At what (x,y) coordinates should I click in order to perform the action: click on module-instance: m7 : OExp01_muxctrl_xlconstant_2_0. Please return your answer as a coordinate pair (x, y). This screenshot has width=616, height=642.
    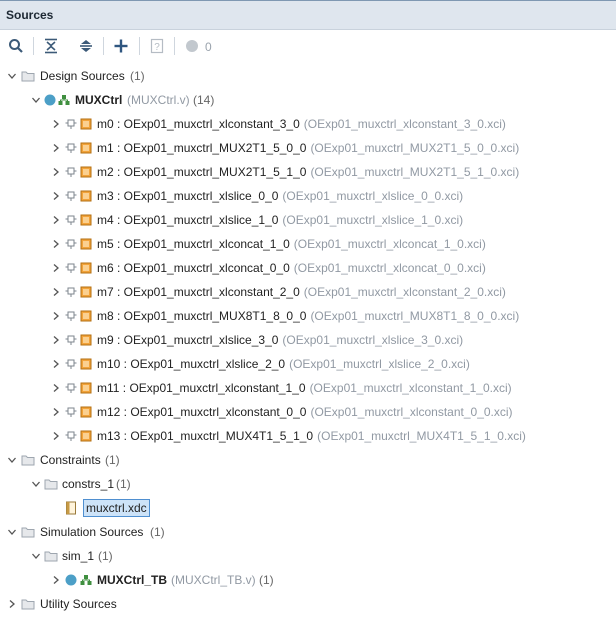
    Looking at the image, I should click on (198, 292).